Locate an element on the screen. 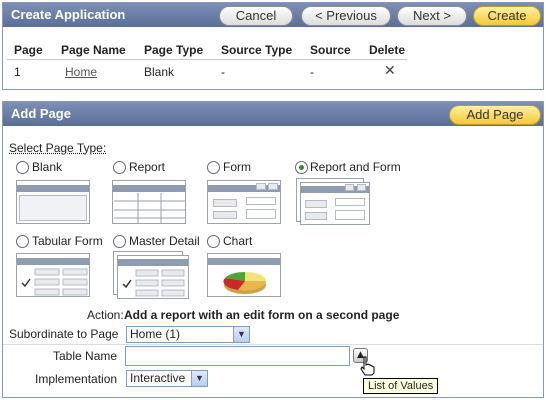 This screenshot has width=546, height=400. cell-source-type: - is located at coordinates (223, 72).